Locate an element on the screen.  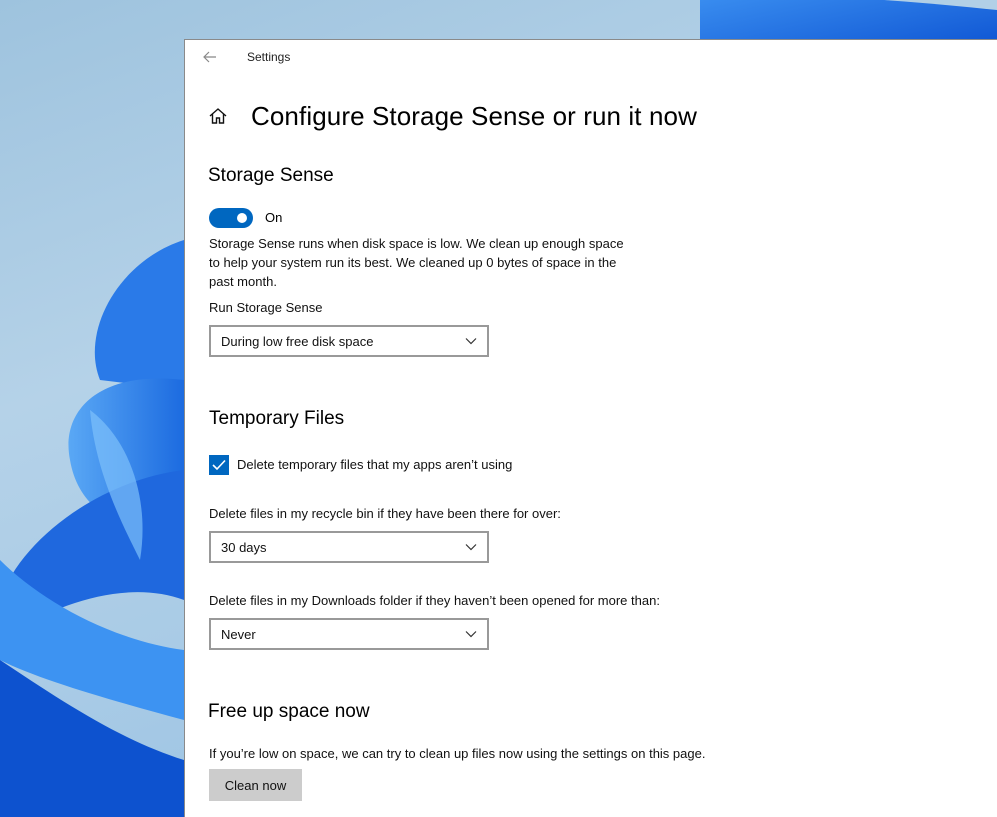
storage-sense-heading: Storage Sense is located at coordinates (271, 175).